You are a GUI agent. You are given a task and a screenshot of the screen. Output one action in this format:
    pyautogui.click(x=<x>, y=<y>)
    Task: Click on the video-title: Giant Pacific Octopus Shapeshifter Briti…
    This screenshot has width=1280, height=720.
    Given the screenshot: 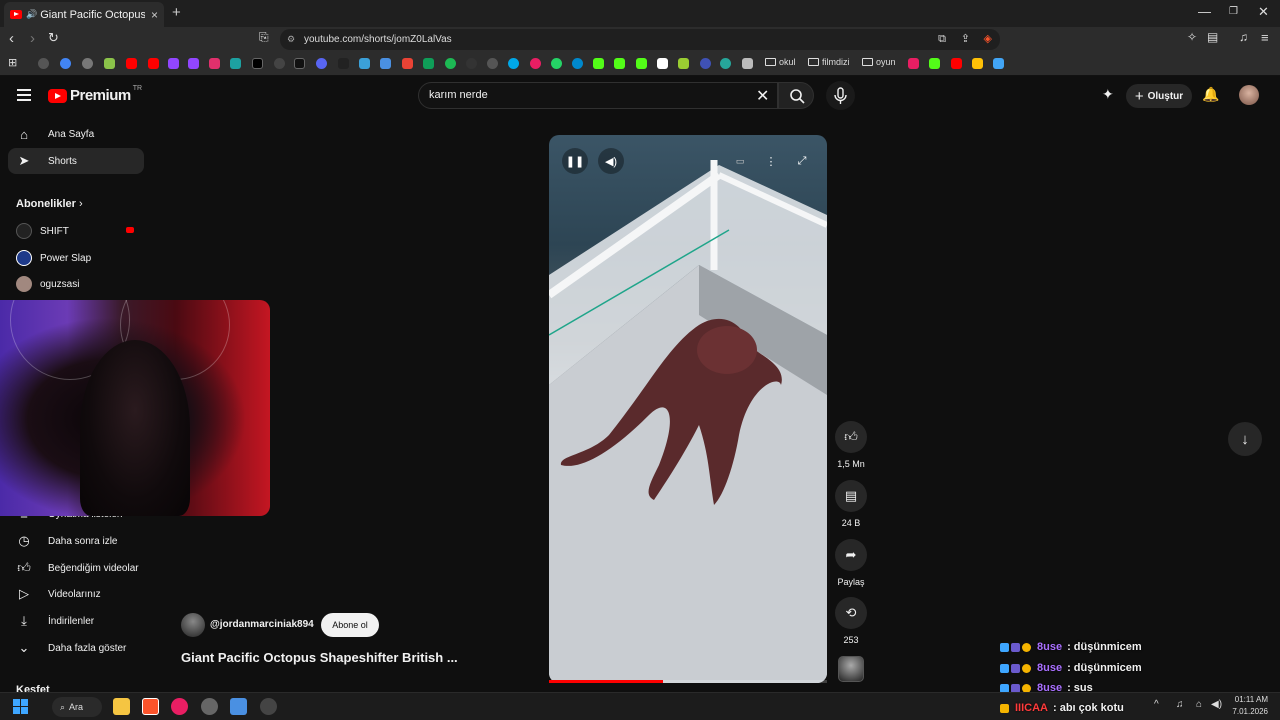 What is the action you would take?
    pyautogui.click(x=319, y=657)
    